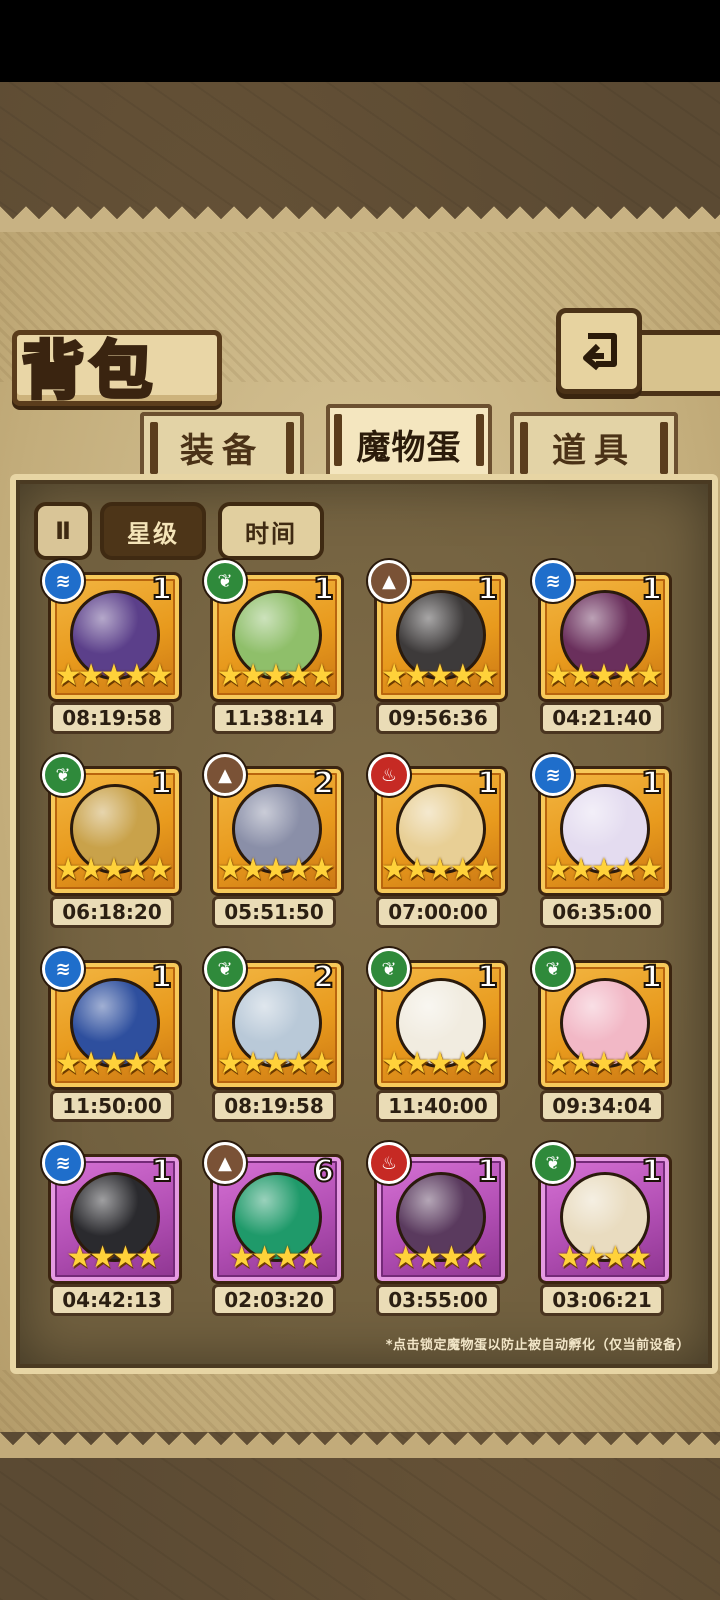  I want to click on egg-card: ≋ 1 ★★★★ 04:42:13, so click(112, 1230).